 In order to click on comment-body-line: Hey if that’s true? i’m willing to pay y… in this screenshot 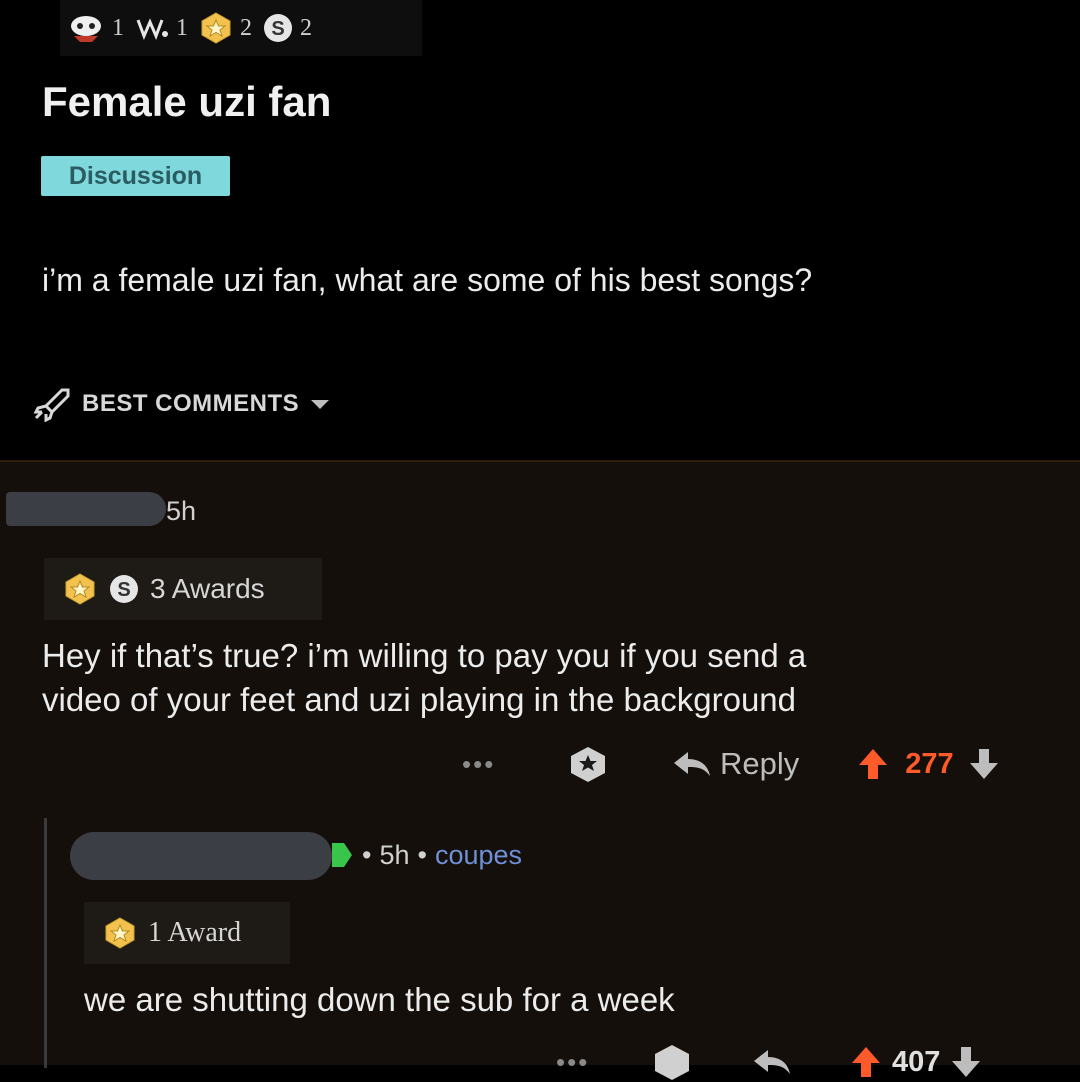, I will do `click(424, 655)`.